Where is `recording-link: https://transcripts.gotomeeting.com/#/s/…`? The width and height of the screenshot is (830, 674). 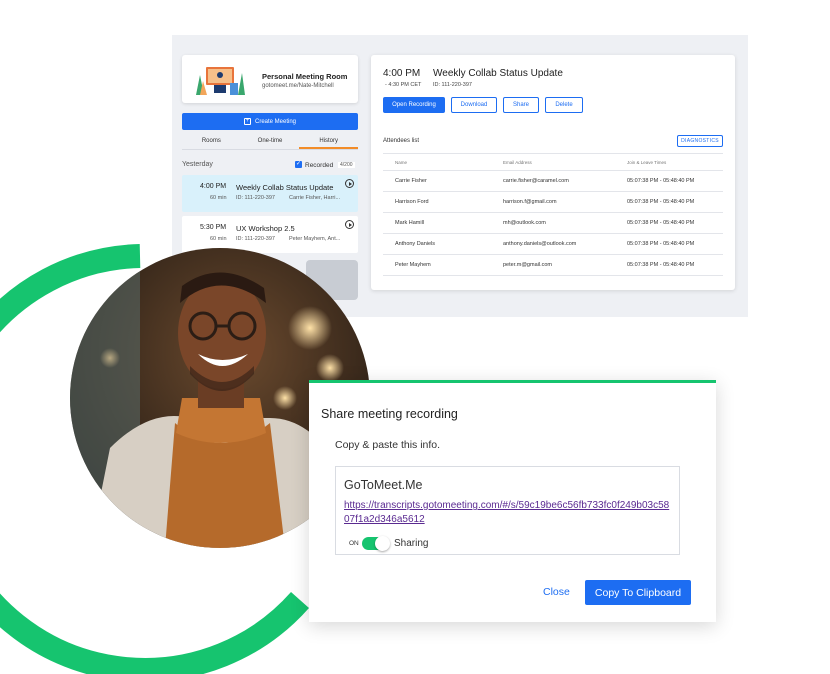 recording-link: https://transcripts.gotomeeting.com/#/s/… is located at coordinates (509, 513).